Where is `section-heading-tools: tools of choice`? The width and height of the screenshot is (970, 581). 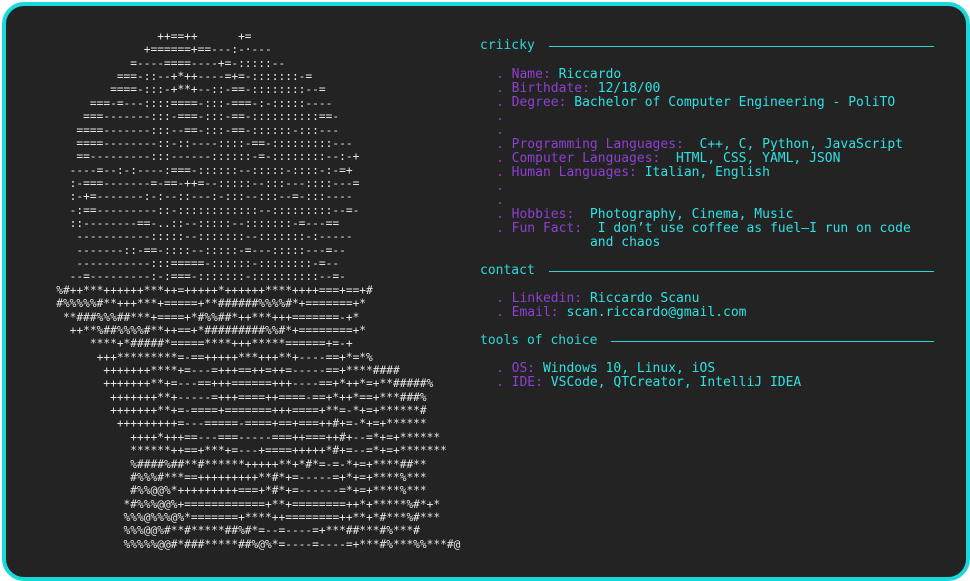 section-heading-tools: tools of choice is located at coordinates (707, 341).